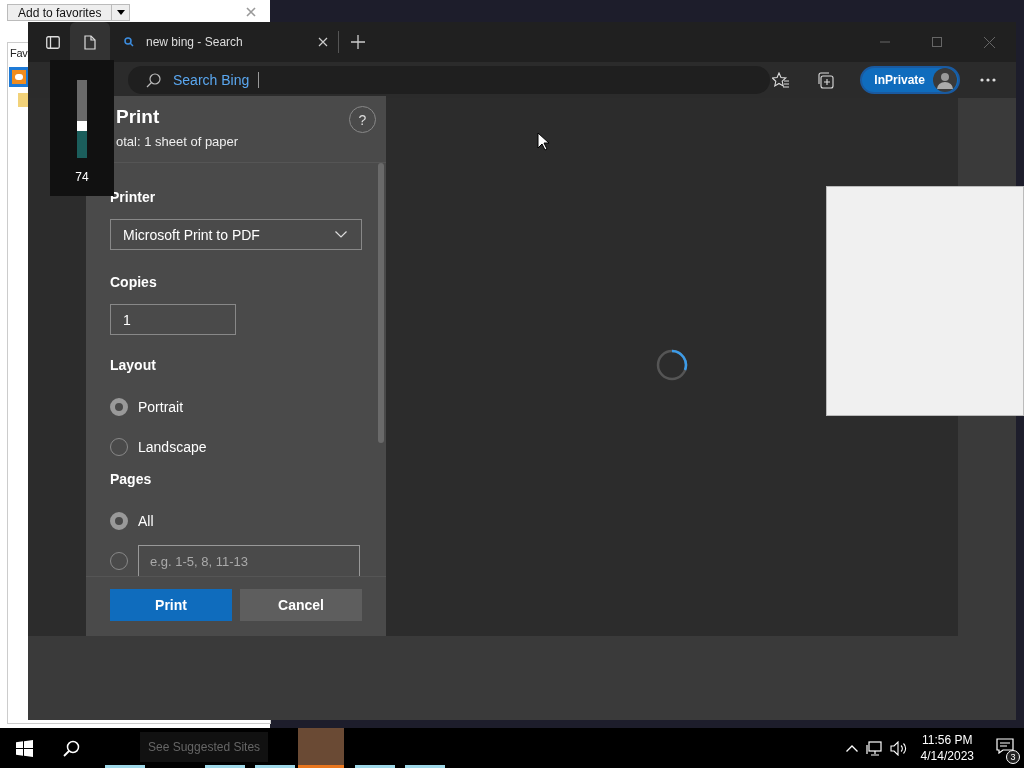 Image resolution: width=1024 pixels, height=768 pixels. Describe the element at coordinates (204, 747) in the screenshot. I see `tooltip: See Suggested Sites` at that location.